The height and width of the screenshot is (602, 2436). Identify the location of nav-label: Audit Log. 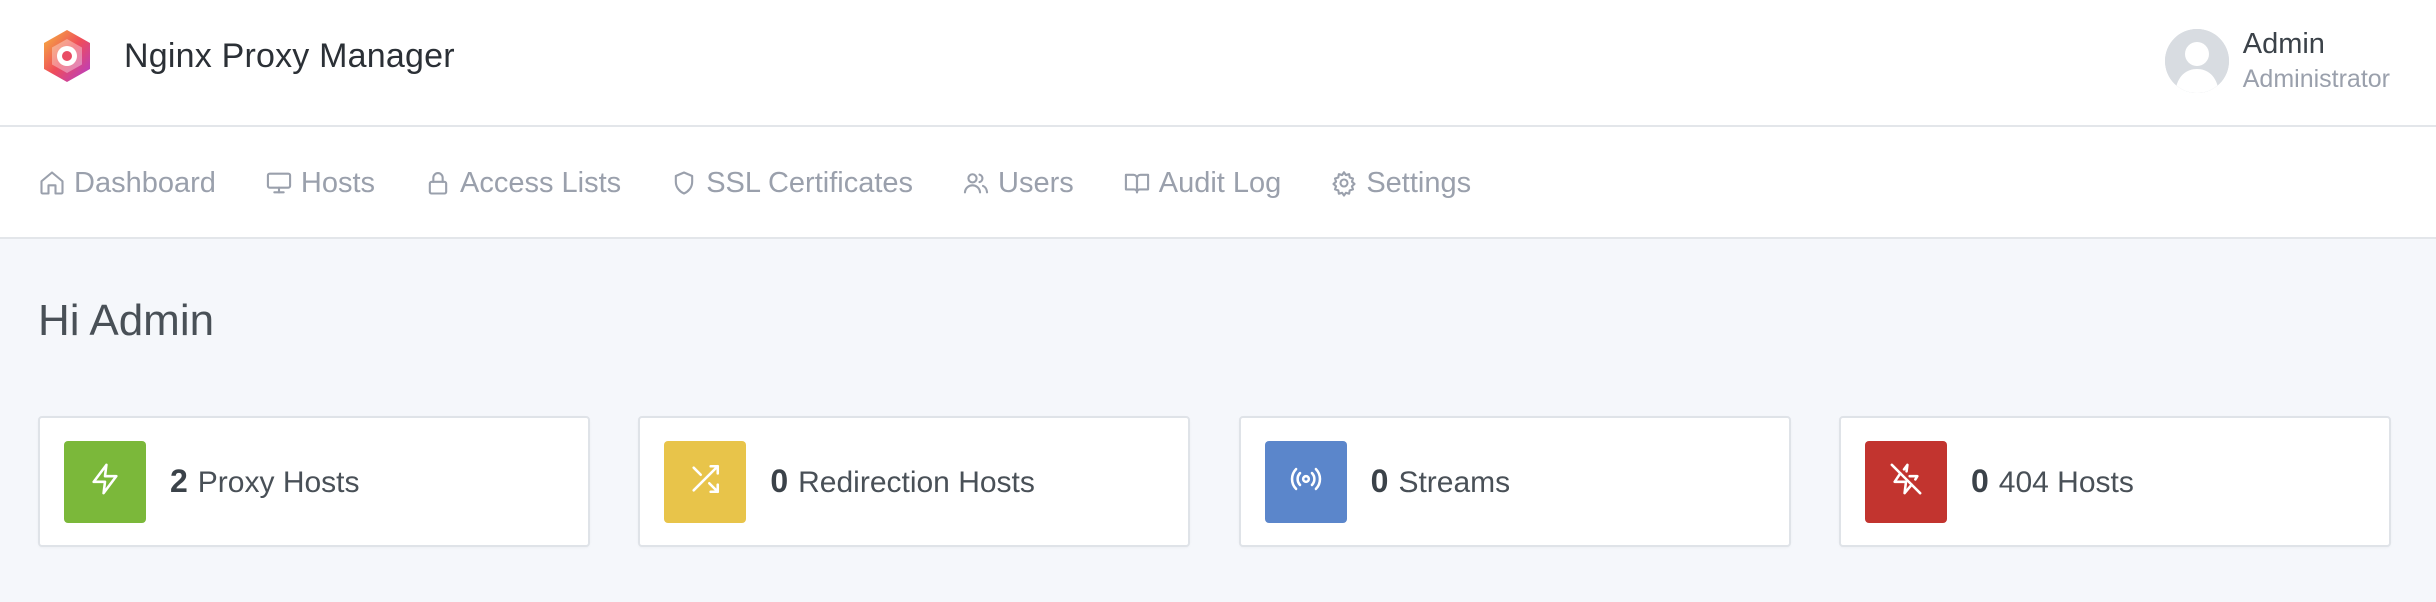
(1220, 182).